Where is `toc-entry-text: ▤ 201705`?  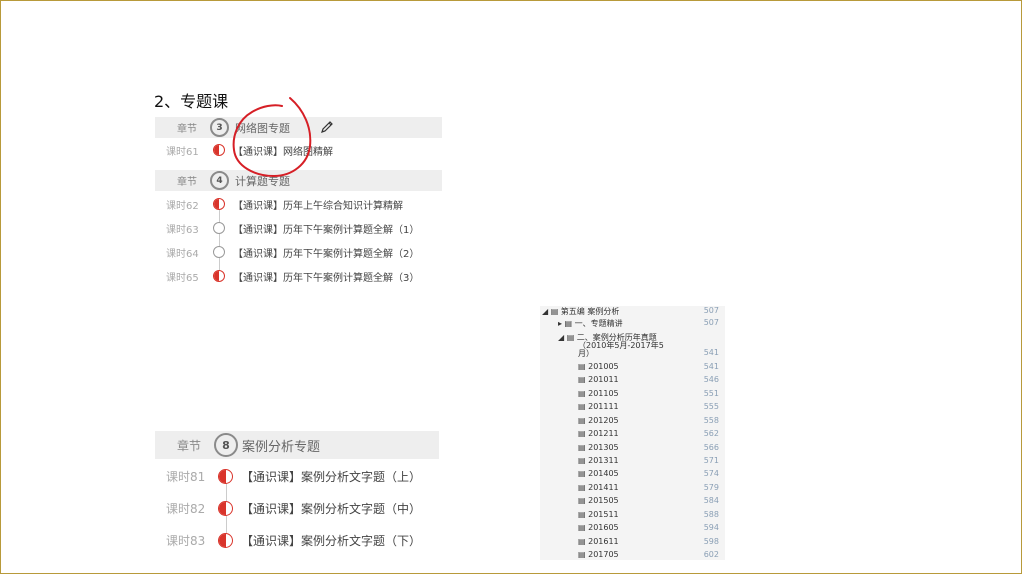 toc-entry-text: ▤ 201705 is located at coordinates (598, 554).